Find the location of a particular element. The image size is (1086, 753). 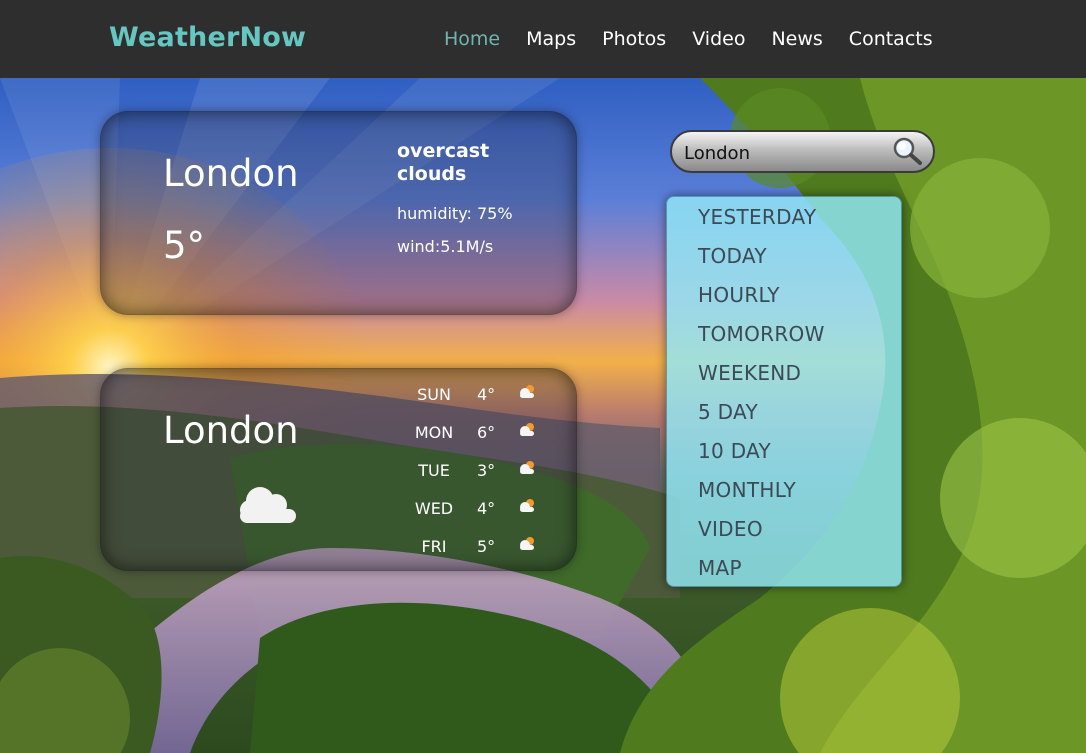

menu-item-yesterday: YESTERDAY is located at coordinates (757, 217).